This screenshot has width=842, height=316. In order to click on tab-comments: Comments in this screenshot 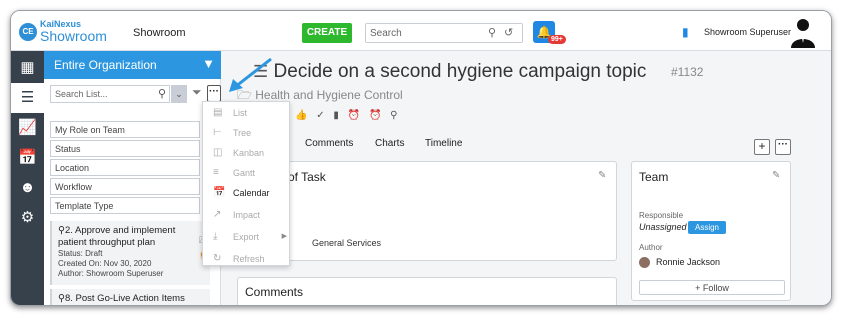, I will do `click(329, 143)`.